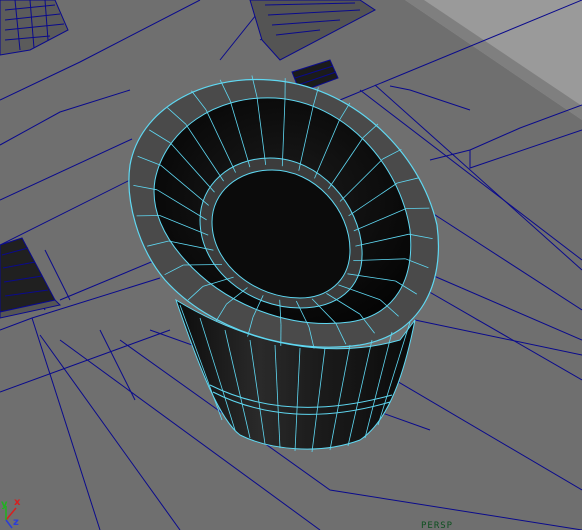 The image size is (582, 530). I want to click on axis-y-label: y, so click(4, 504).